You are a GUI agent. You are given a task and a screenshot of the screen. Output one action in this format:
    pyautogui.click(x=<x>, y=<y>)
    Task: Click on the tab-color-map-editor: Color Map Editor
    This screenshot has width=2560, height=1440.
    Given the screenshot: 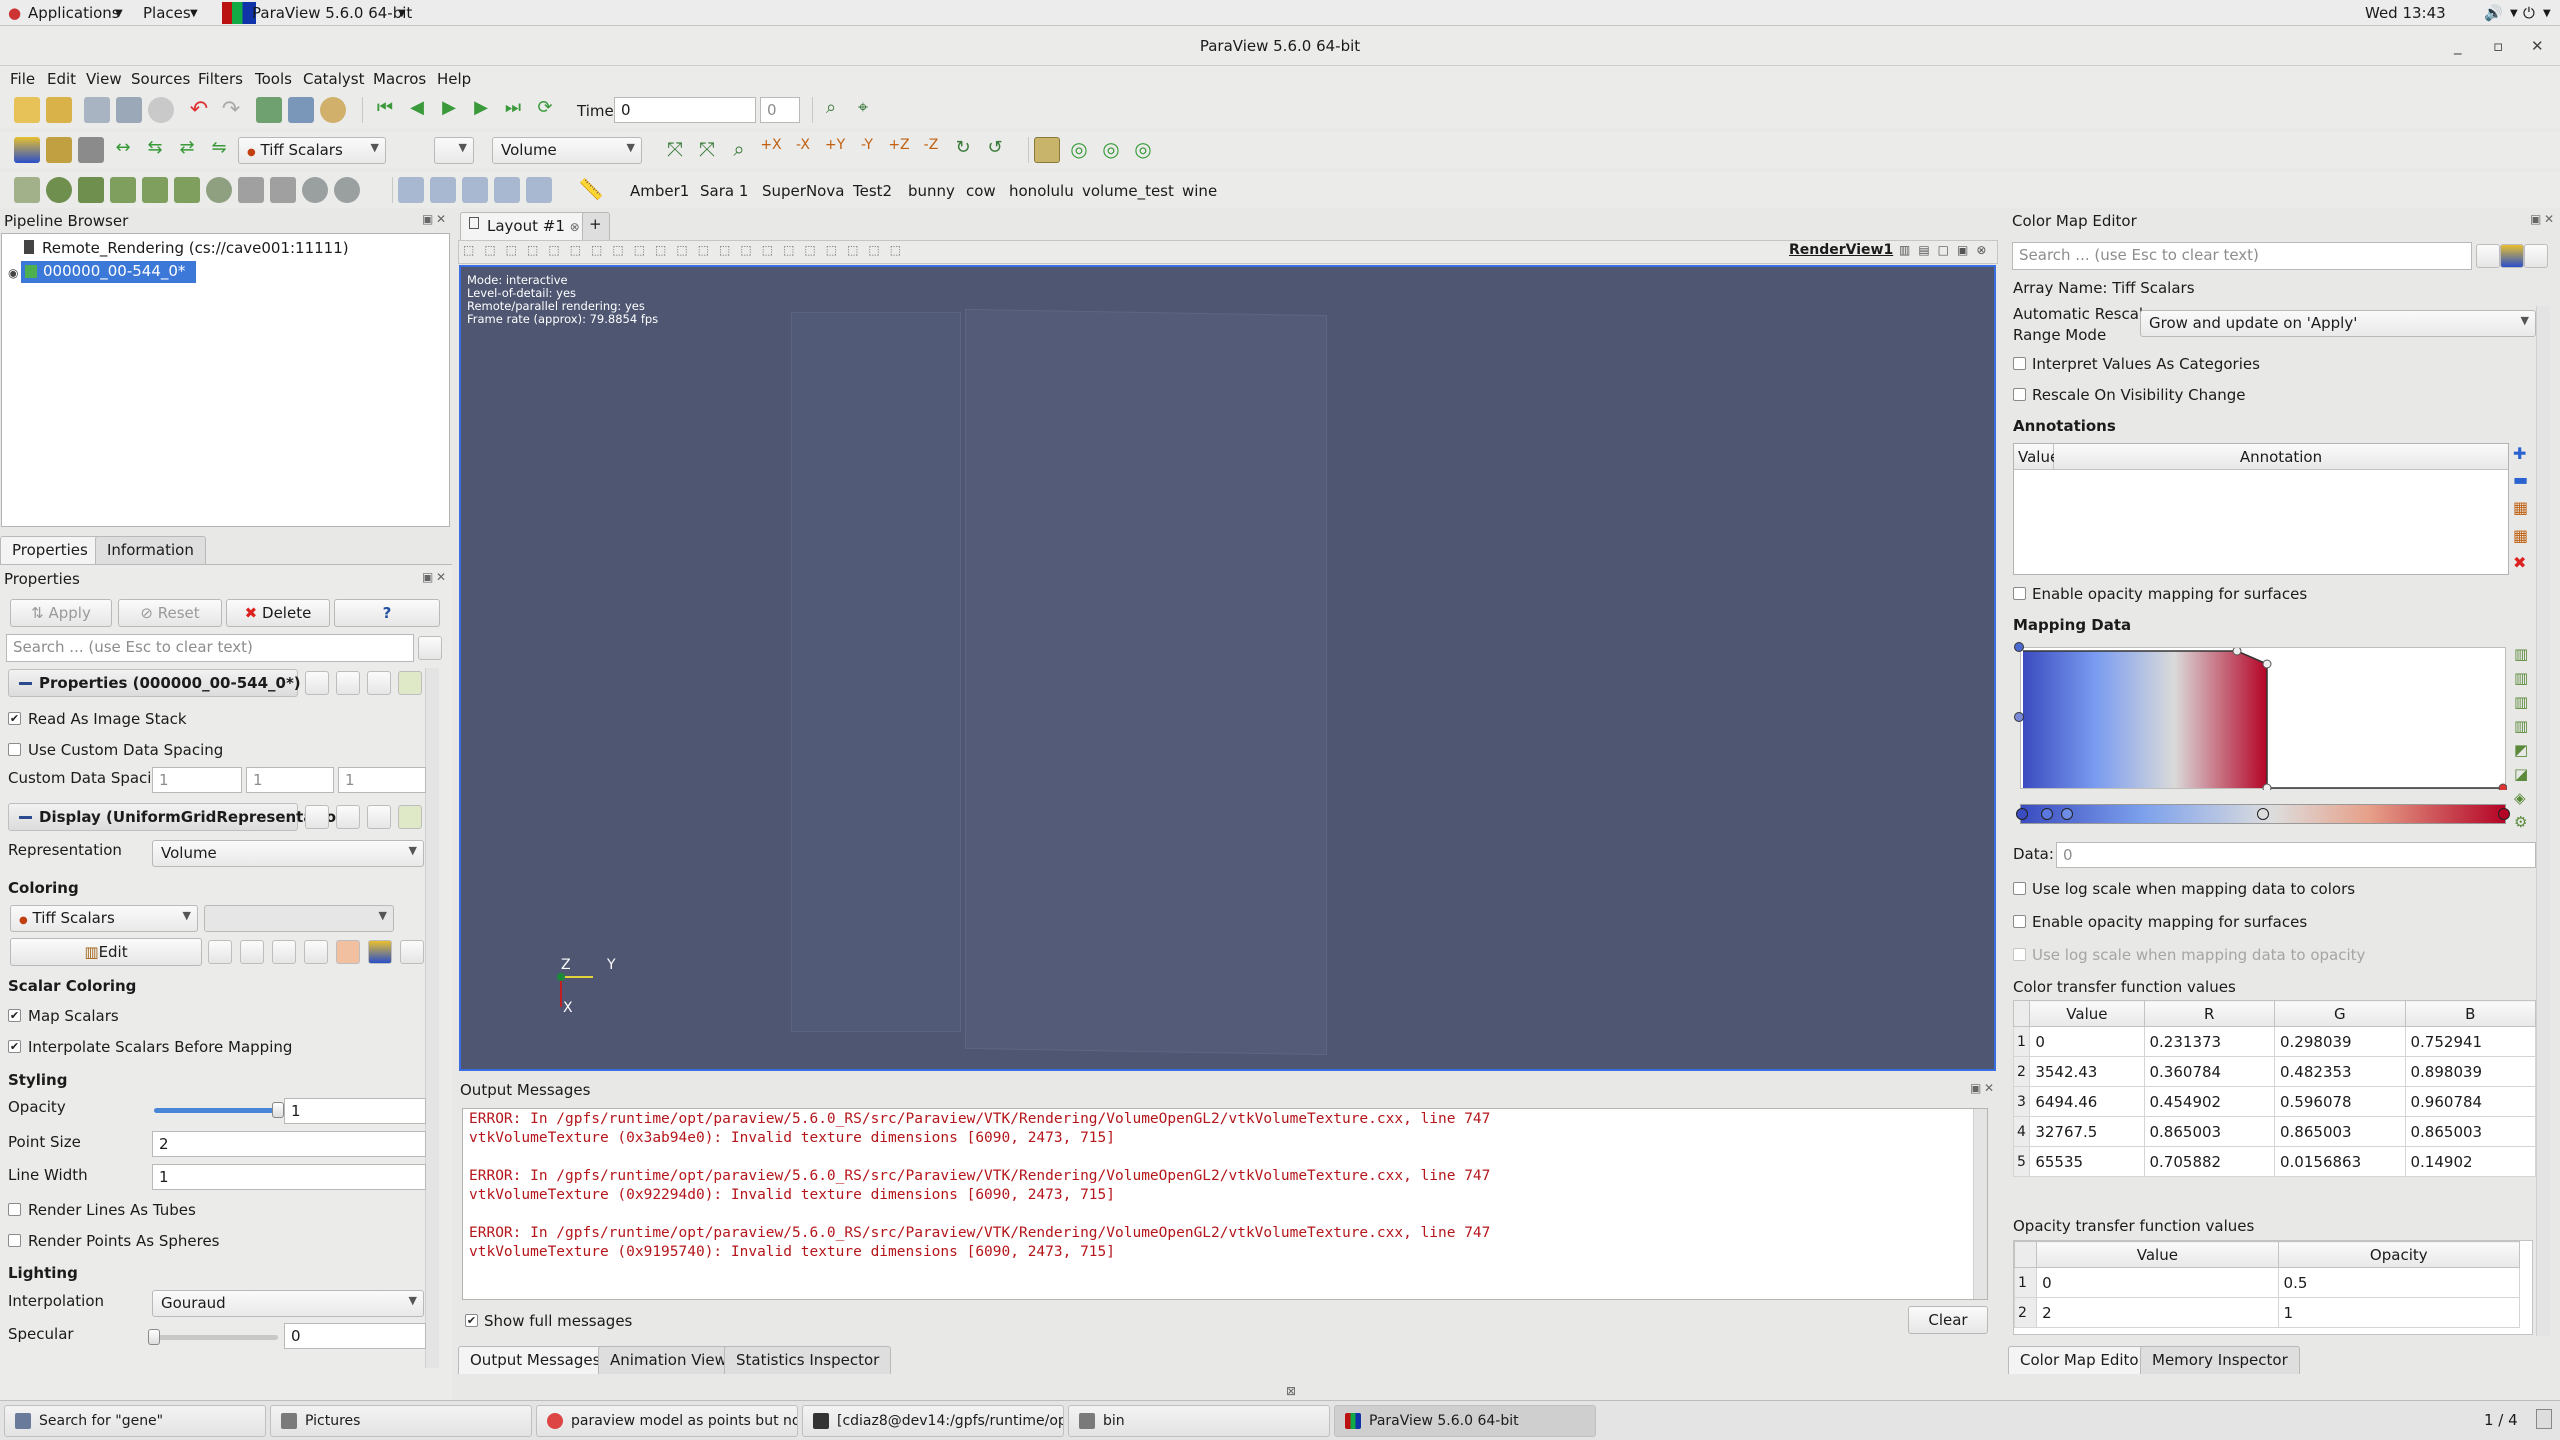 What is the action you would take?
    pyautogui.click(x=2082, y=1360)
    